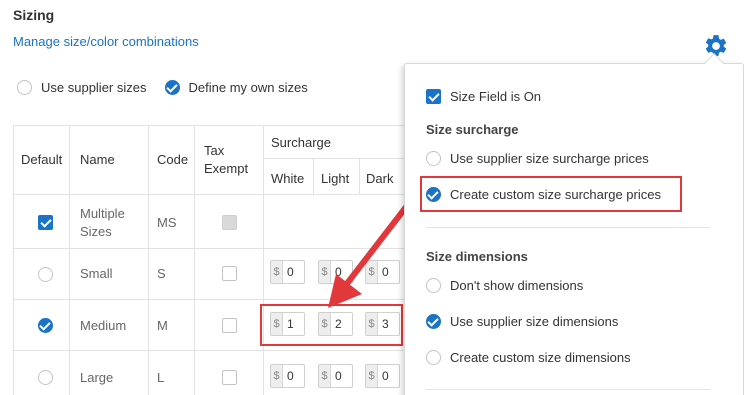 This screenshot has width=744, height=395. Describe the element at coordinates (335, 178) in the screenshot. I see `header-light: Light` at that location.